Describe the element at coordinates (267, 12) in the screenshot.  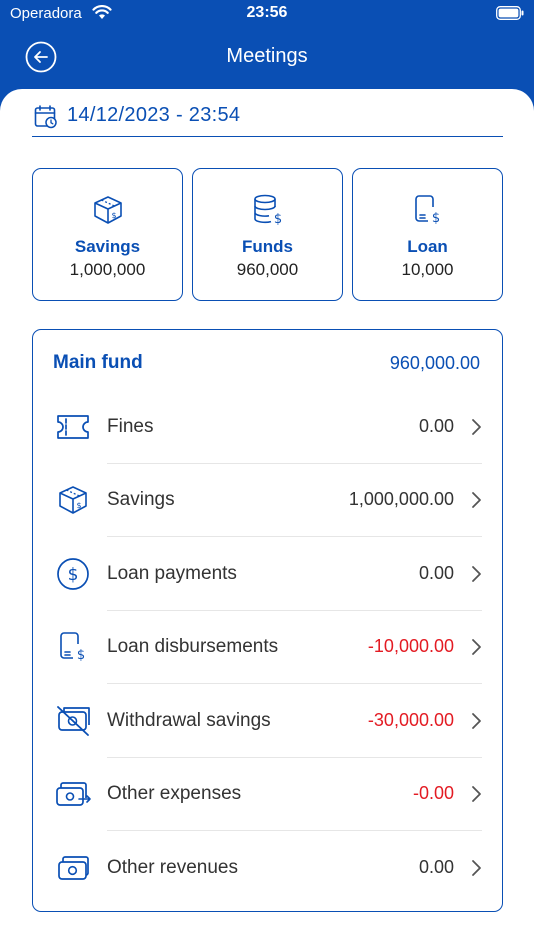
I see `clock: 23:56` at that location.